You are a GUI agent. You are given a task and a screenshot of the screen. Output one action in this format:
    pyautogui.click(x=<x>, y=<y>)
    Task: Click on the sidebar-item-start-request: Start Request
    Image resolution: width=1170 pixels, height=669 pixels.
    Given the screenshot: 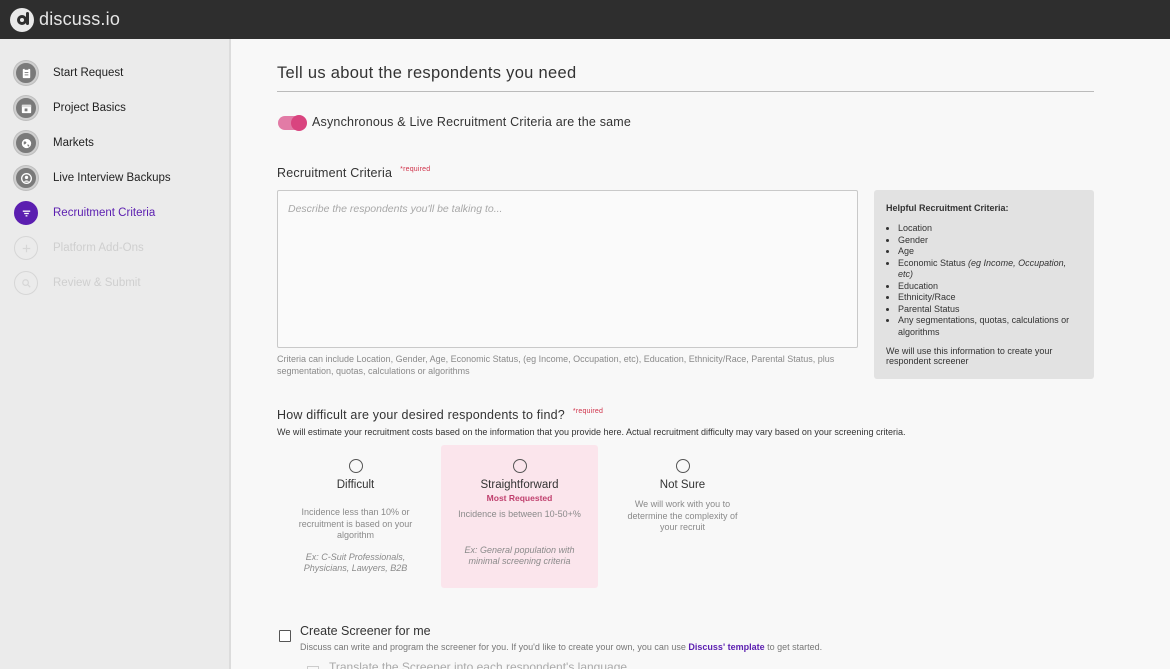 What is the action you would take?
    pyautogui.click(x=68, y=73)
    